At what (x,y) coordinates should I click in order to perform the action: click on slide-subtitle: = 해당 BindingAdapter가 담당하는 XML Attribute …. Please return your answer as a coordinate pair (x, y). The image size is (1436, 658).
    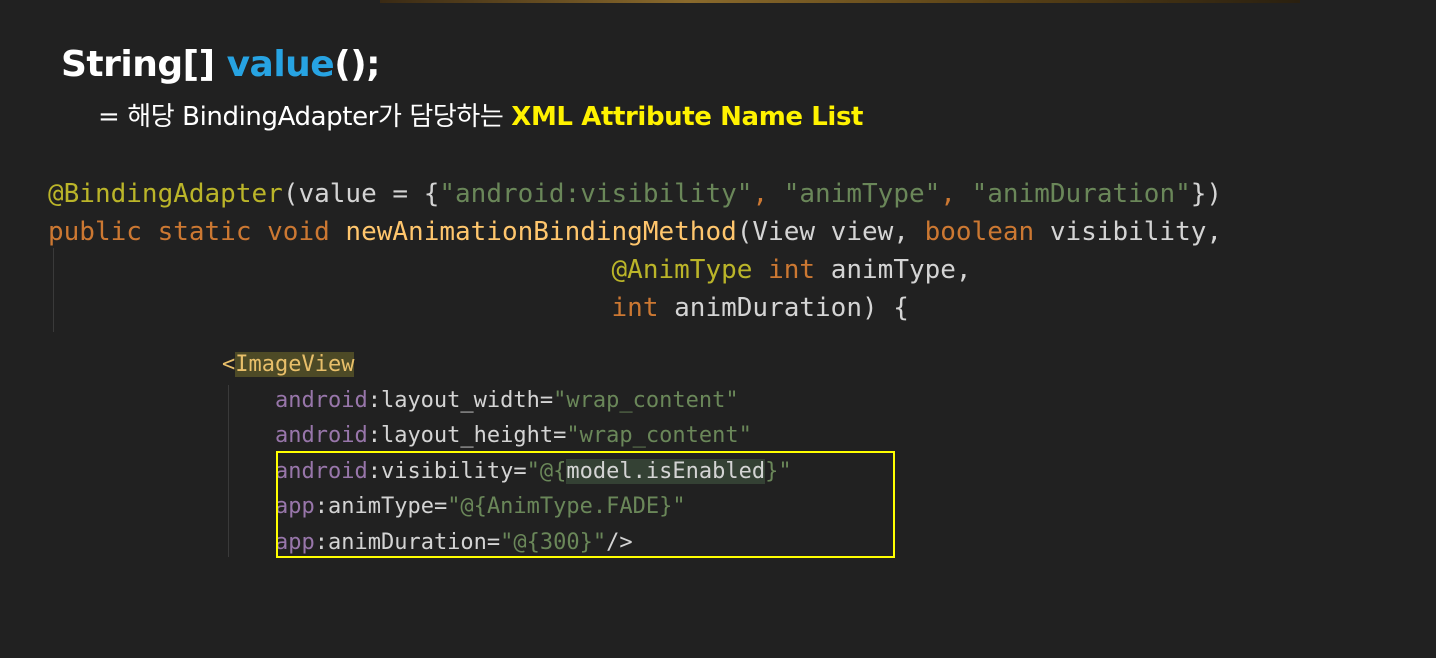
    Looking at the image, I should click on (480, 117).